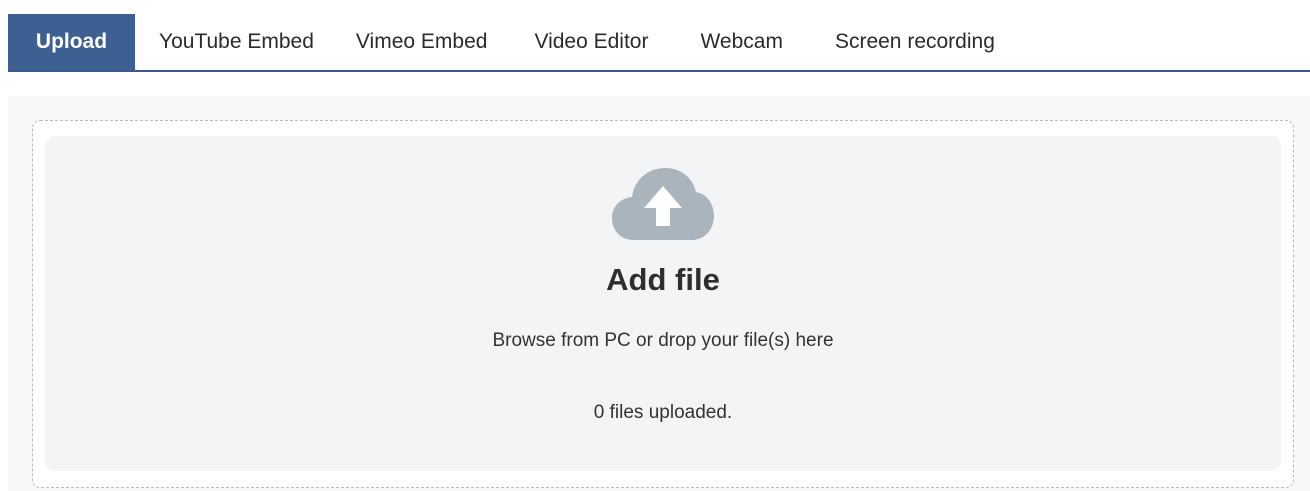 The height and width of the screenshot is (491, 1310). What do you see at coordinates (663, 204) in the screenshot?
I see `cloud-upload-icon` at bounding box center [663, 204].